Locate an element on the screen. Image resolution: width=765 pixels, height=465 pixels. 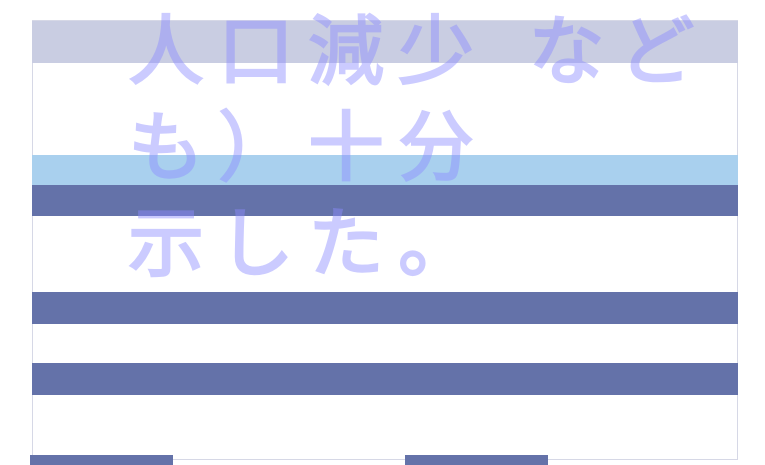
highlight-row is located at coordinates (385, 170).